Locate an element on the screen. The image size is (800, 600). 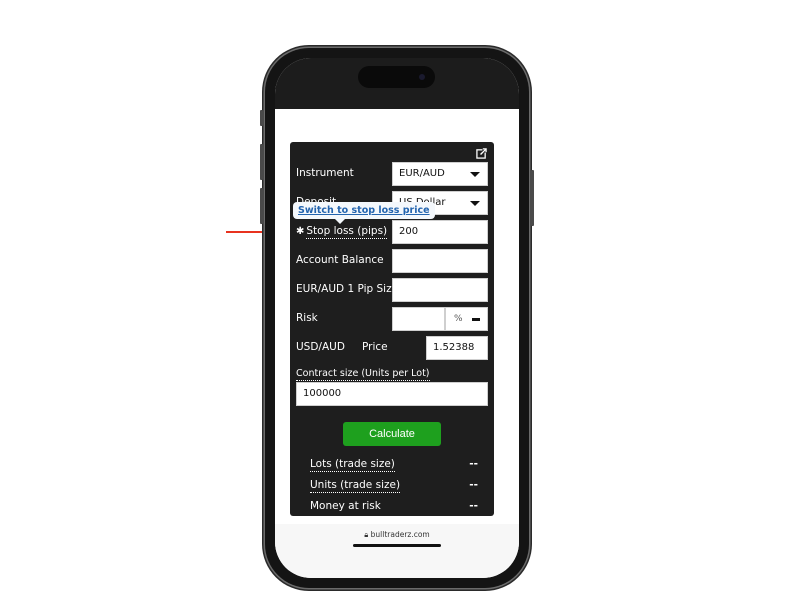
result-units: Units (trade size) -- is located at coordinates (394, 487).